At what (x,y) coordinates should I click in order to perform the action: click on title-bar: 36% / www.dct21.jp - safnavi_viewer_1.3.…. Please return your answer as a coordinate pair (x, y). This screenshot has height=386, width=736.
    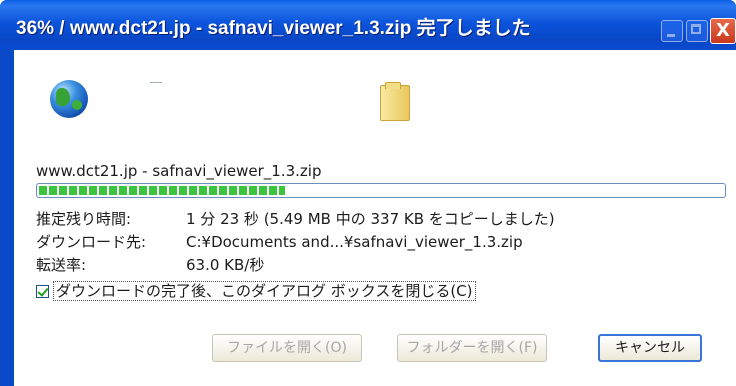
    Looking at the image, I should click on (368, 25).